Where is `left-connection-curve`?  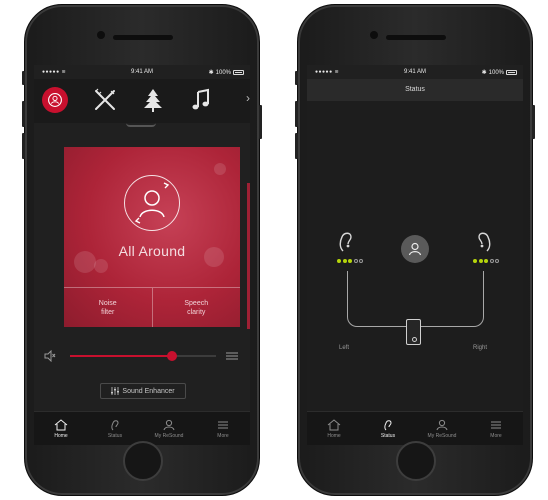 left-connection-curve is located at coordinates (378, 315).